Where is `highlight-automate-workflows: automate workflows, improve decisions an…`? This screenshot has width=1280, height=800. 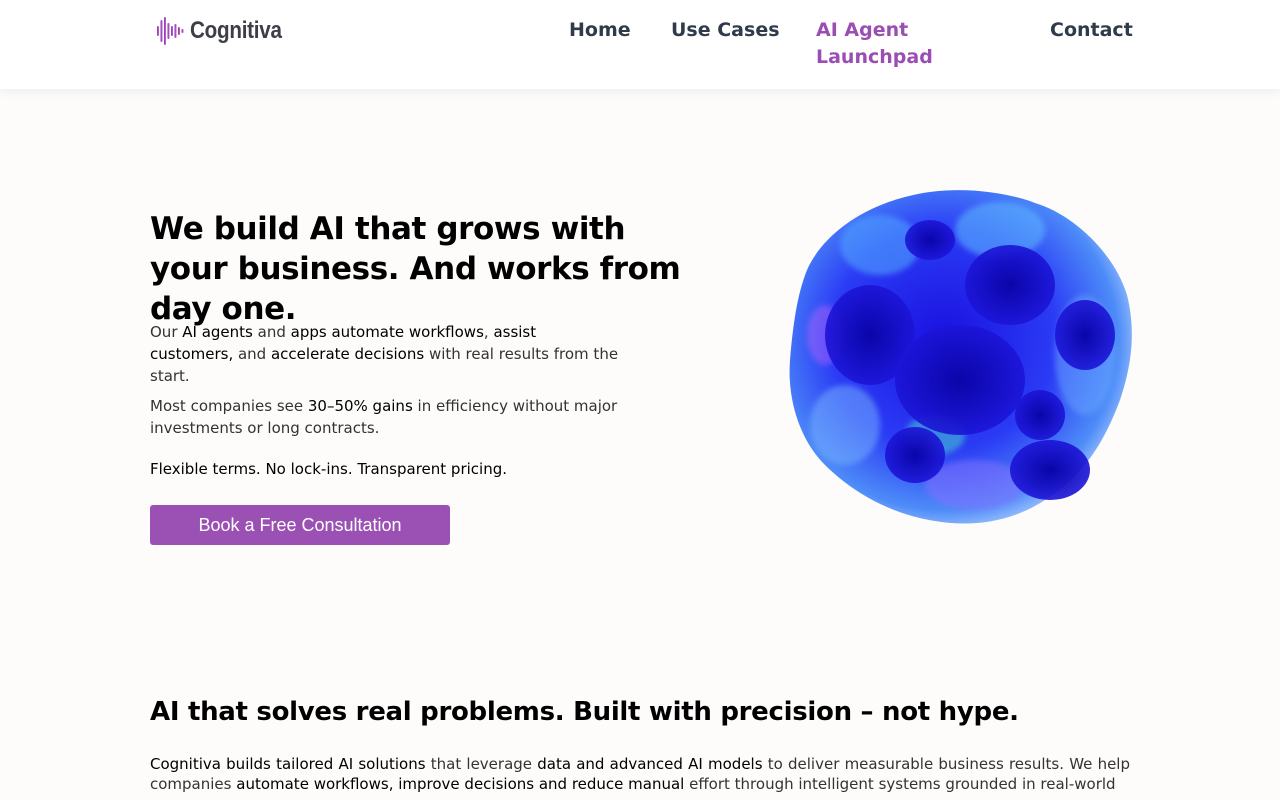 highlight-automate-workflows: automate workflows, improve decisions an… is located at coordinates (460, 784).